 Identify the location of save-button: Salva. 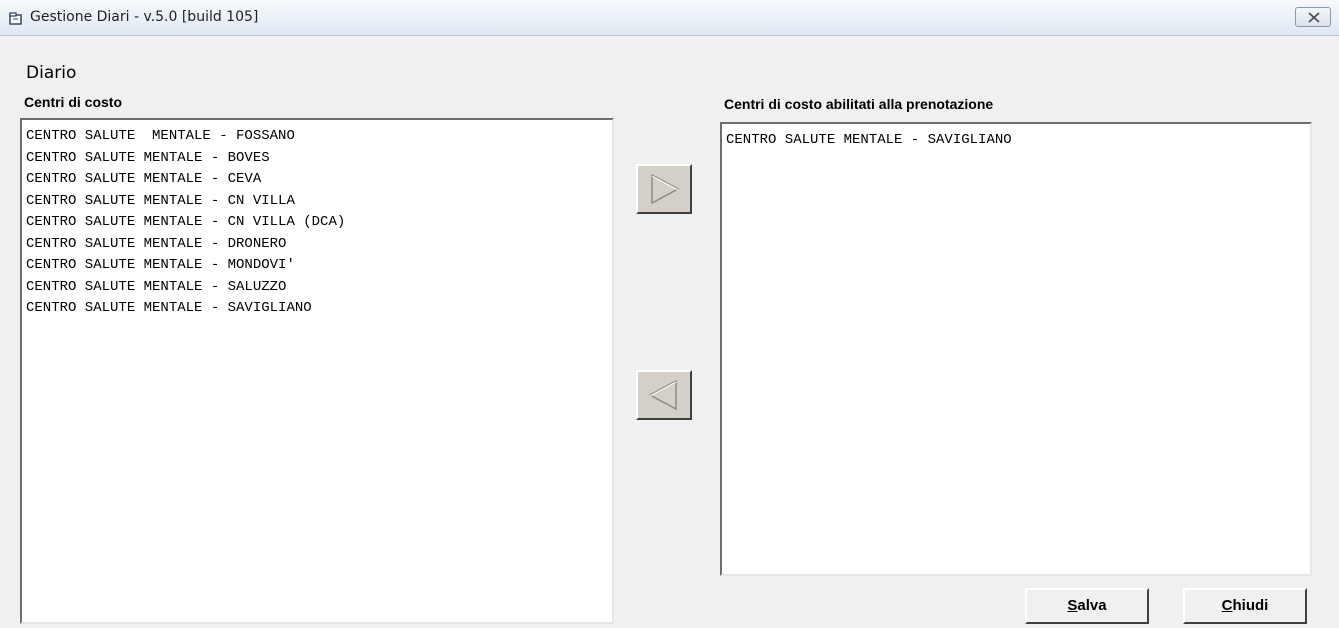
(1087, 606).